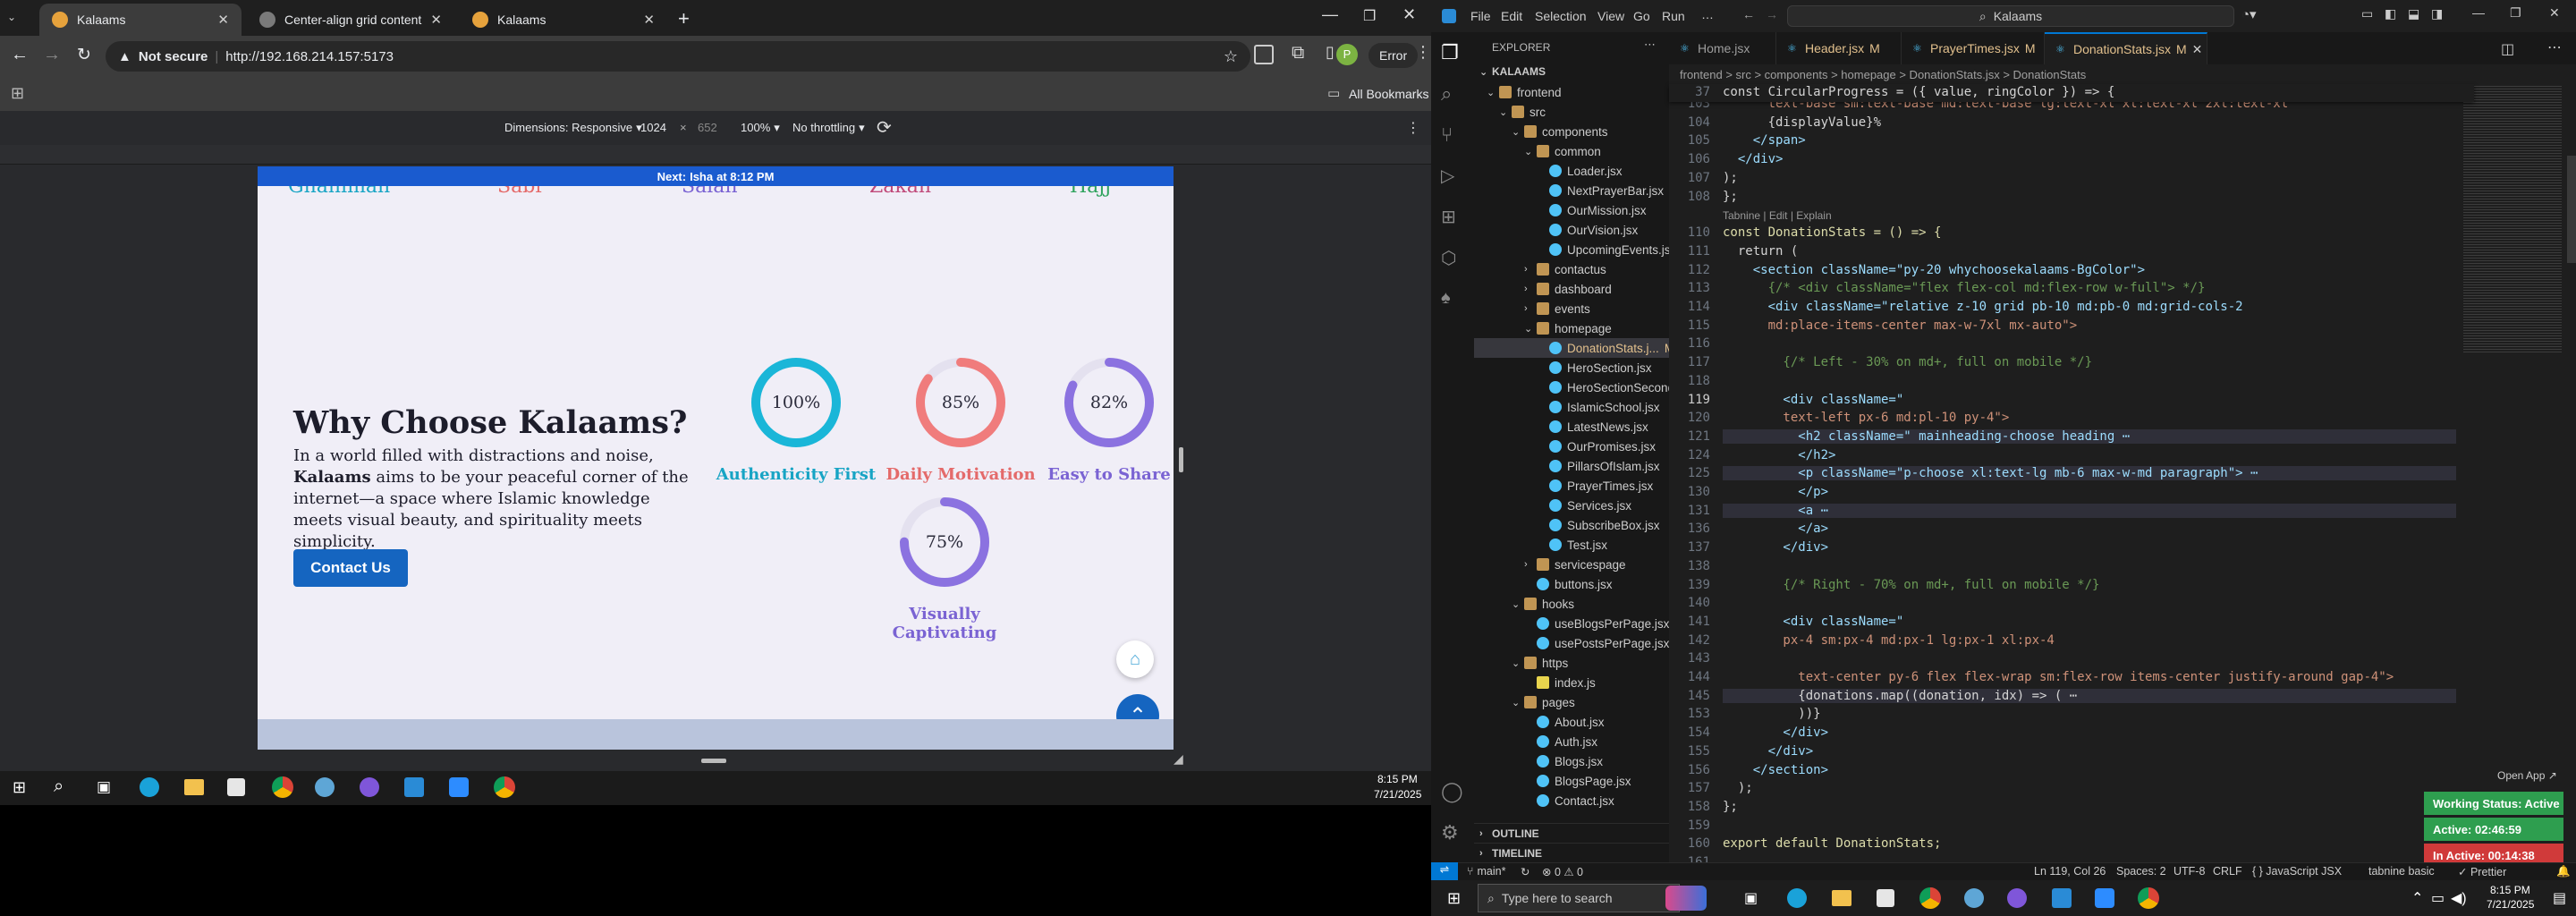 The height and width of the screenshot is (916, 2576). I want to click on file-tree-item: › servicespage, so click(1571, 564).